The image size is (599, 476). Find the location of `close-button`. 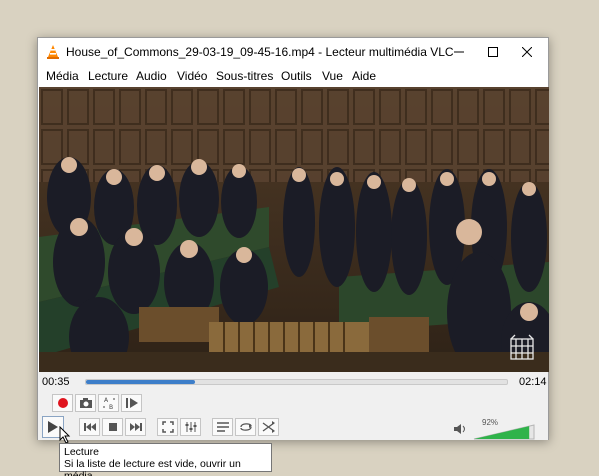

close-button is located at coordinates (527, 52).